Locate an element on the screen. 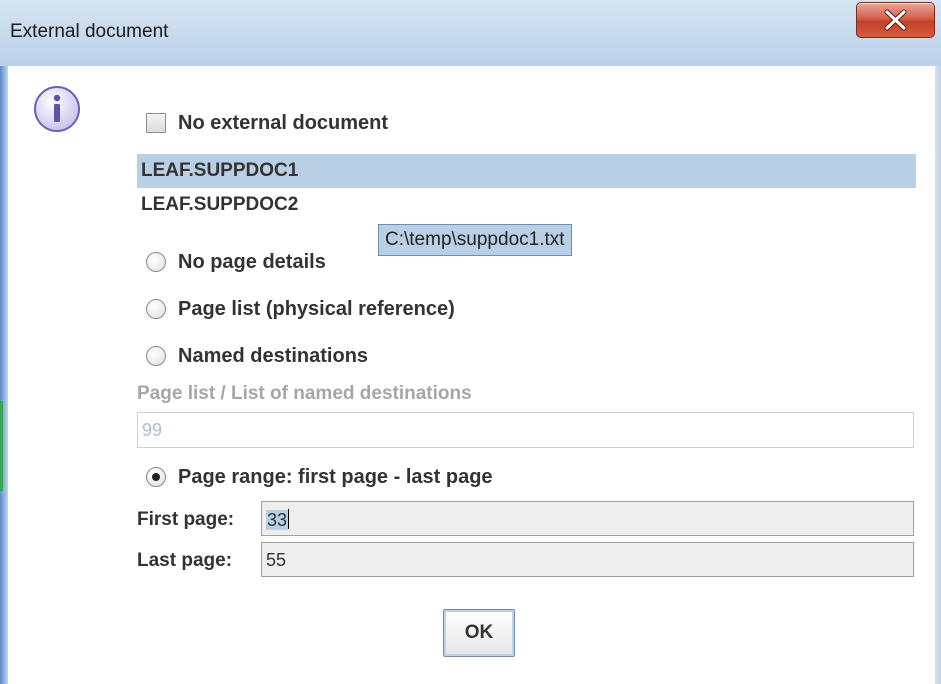  ok-button: OK is located at coordinates (479, 633).